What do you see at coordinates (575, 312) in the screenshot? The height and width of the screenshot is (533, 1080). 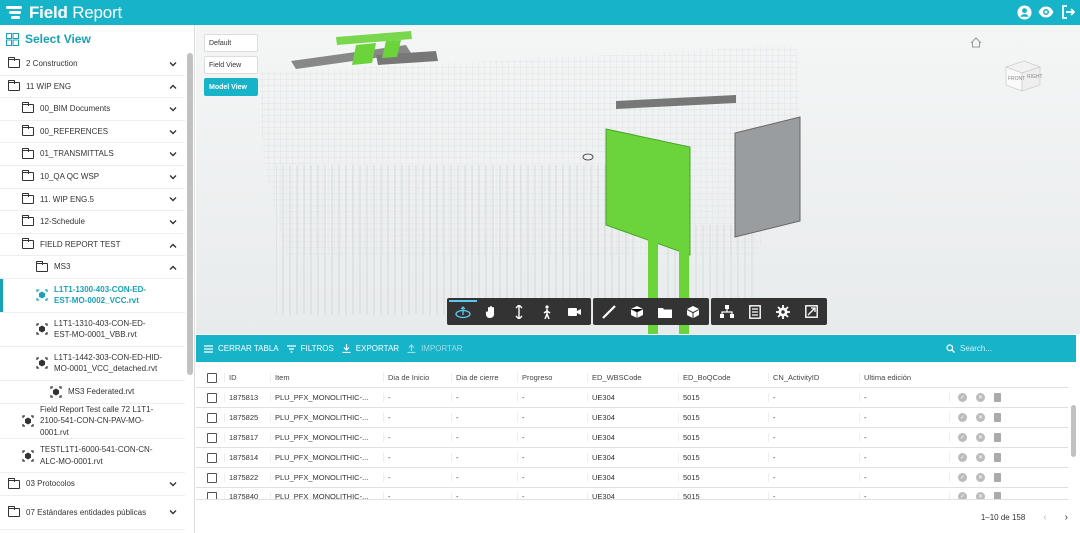 I see `camera-icon` at bounding box center [575, 312].